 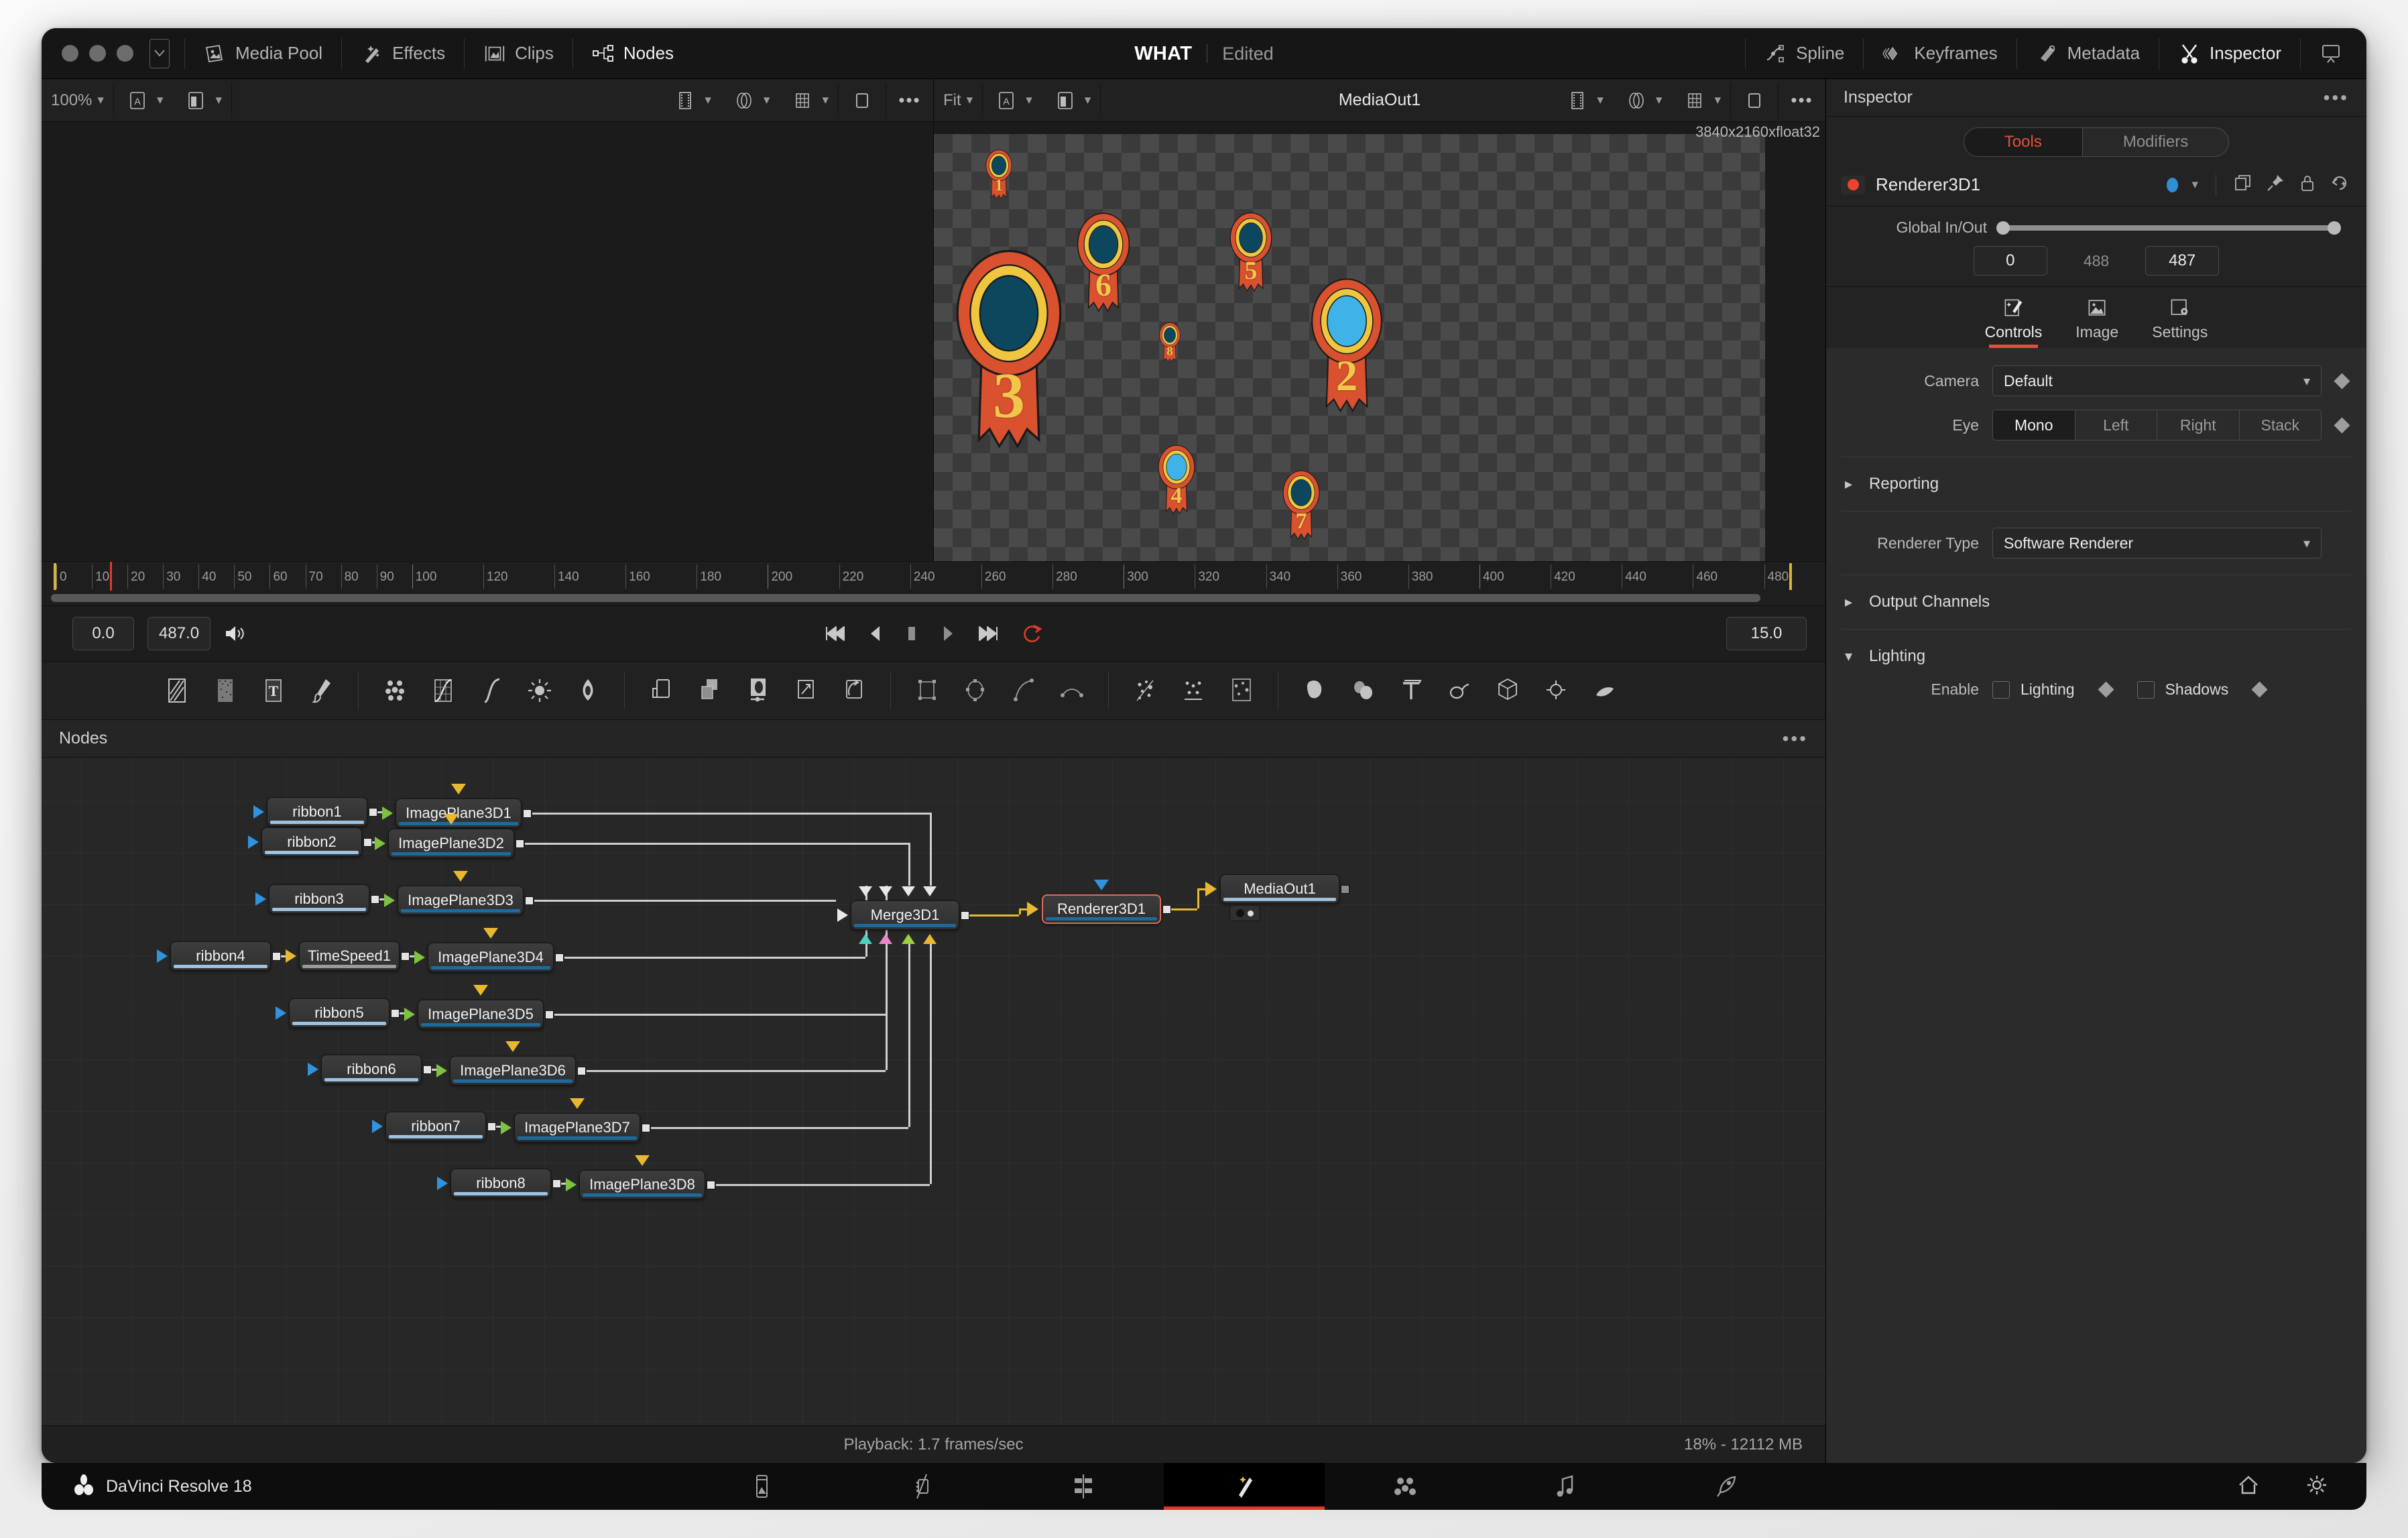 I want to click on bspline-mask-icon, so click(x=1072, y=690).